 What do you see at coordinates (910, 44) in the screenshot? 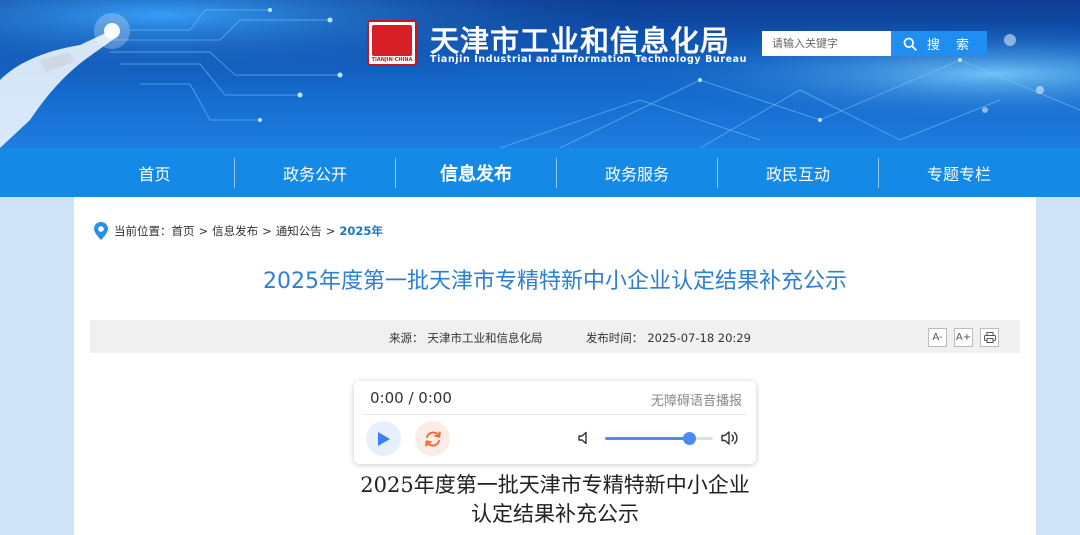
I see `search-icon` at bounding box center [910, 44].